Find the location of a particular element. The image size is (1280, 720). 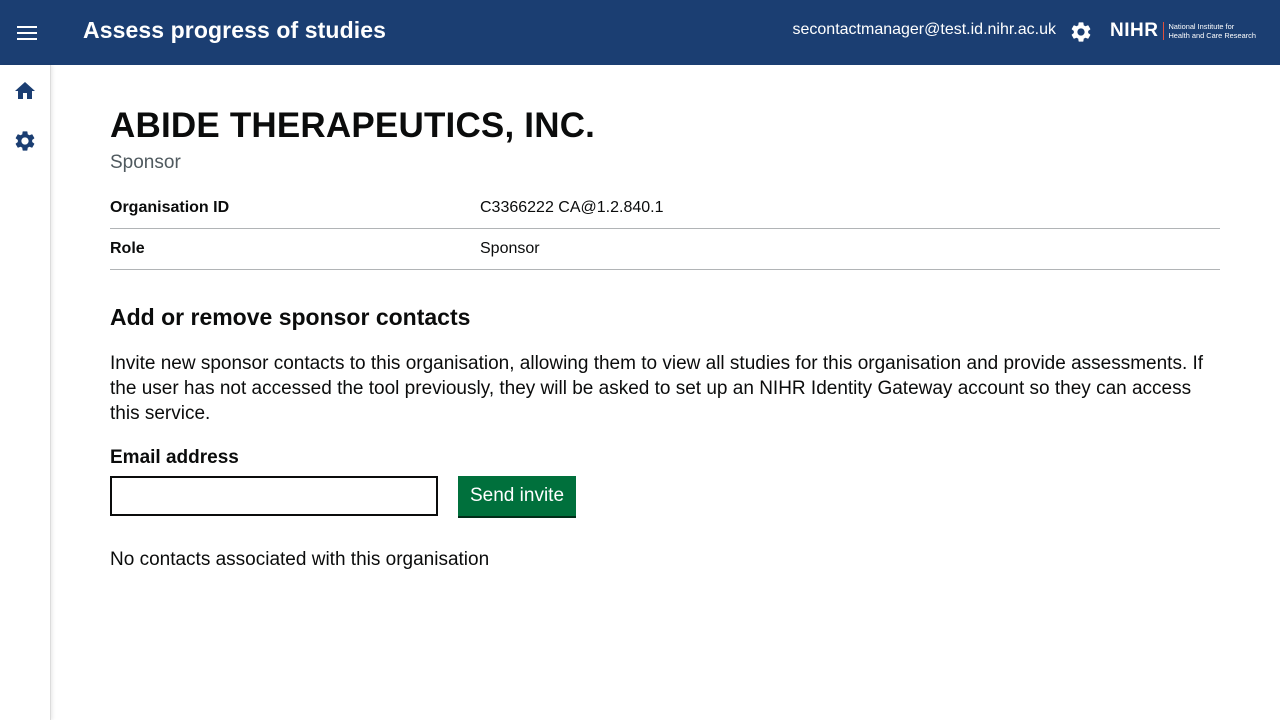

summary-key: Organisation ID is located at coordinates (170, 207).